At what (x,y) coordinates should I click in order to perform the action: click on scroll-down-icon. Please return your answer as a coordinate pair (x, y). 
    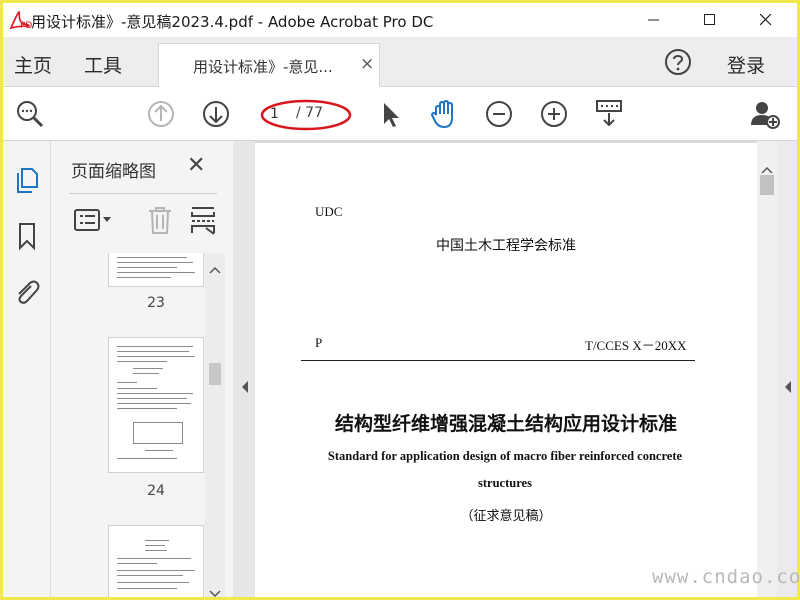
    Looking at the image, I should click on (215, 590).